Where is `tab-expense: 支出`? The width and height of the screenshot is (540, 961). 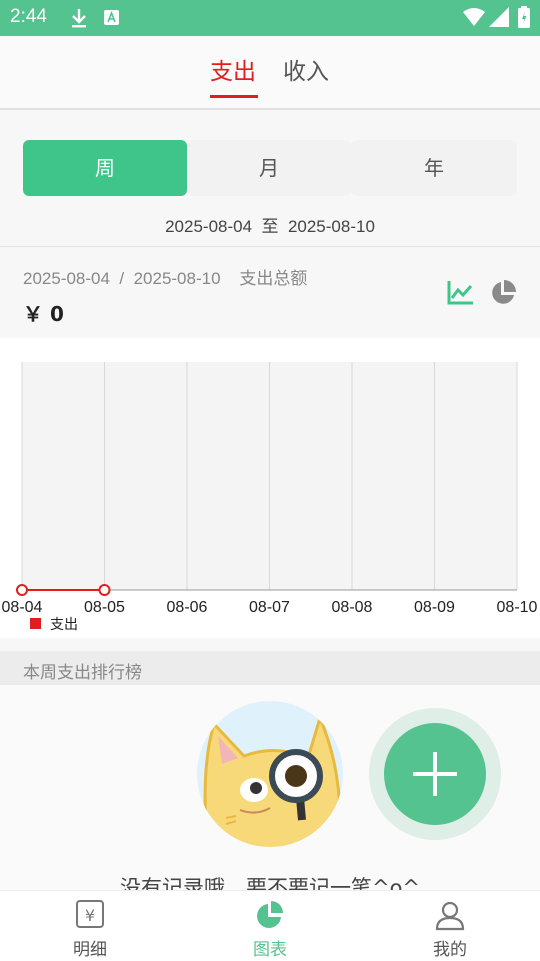
tab-expense: 支出 is located at coordinates (233, 69).